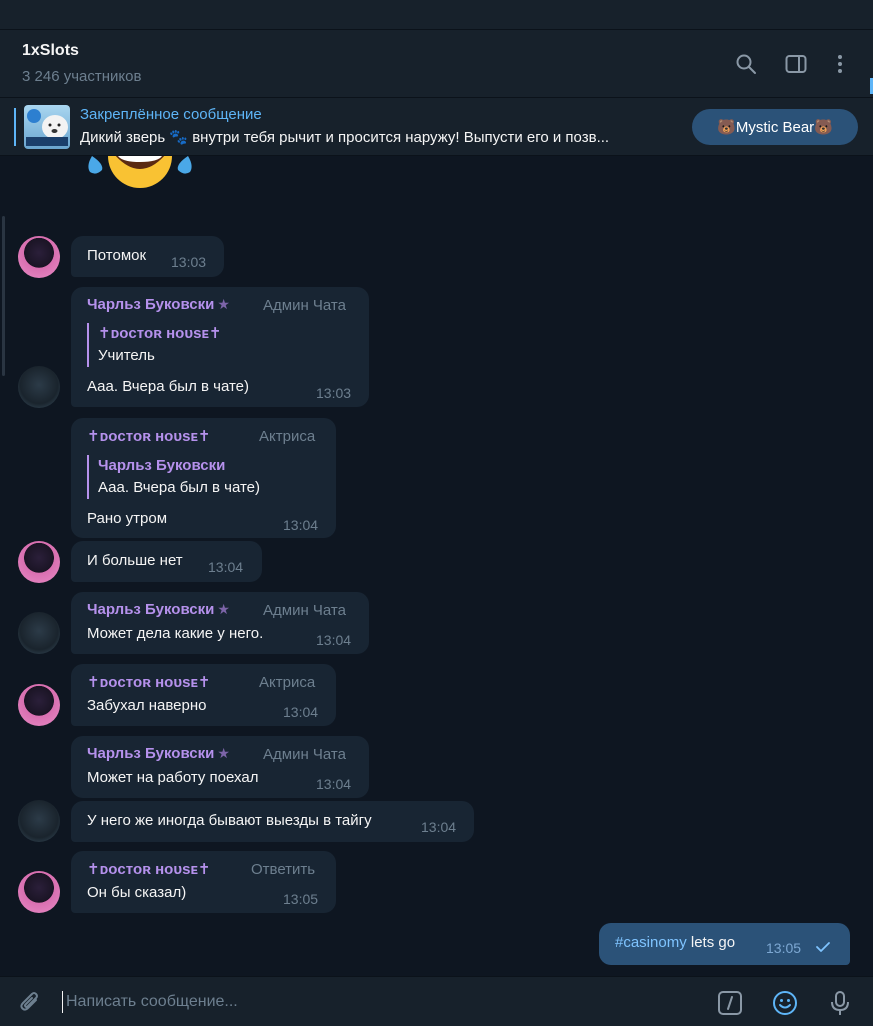 Image resolution: width=873 pixels, height=1026 pixels. I want to click on reply-text: Учитель, so click(126, 355).